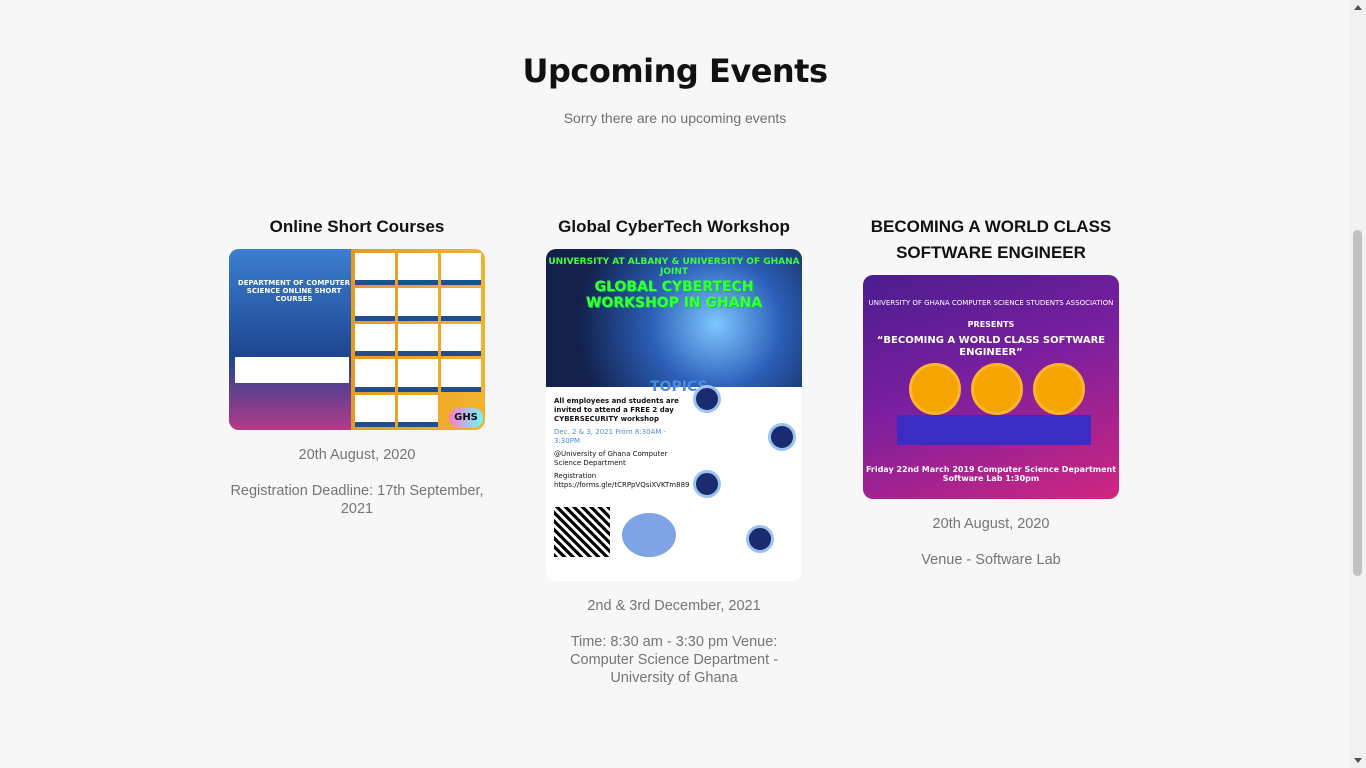 Image resolution: width=1366 pixels, height=768 pixels. Describe the element at coordinates (466, 418) in the screenshot. I see `price-badge: GHS 50` at that location.